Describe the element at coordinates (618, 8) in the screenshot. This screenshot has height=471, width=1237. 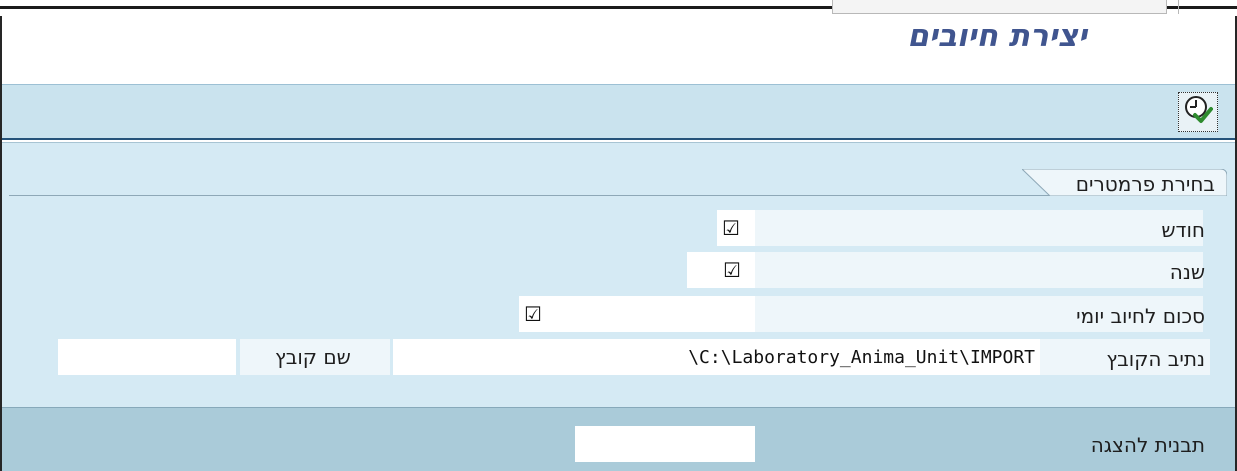
I see `window-top-strip` at that location.